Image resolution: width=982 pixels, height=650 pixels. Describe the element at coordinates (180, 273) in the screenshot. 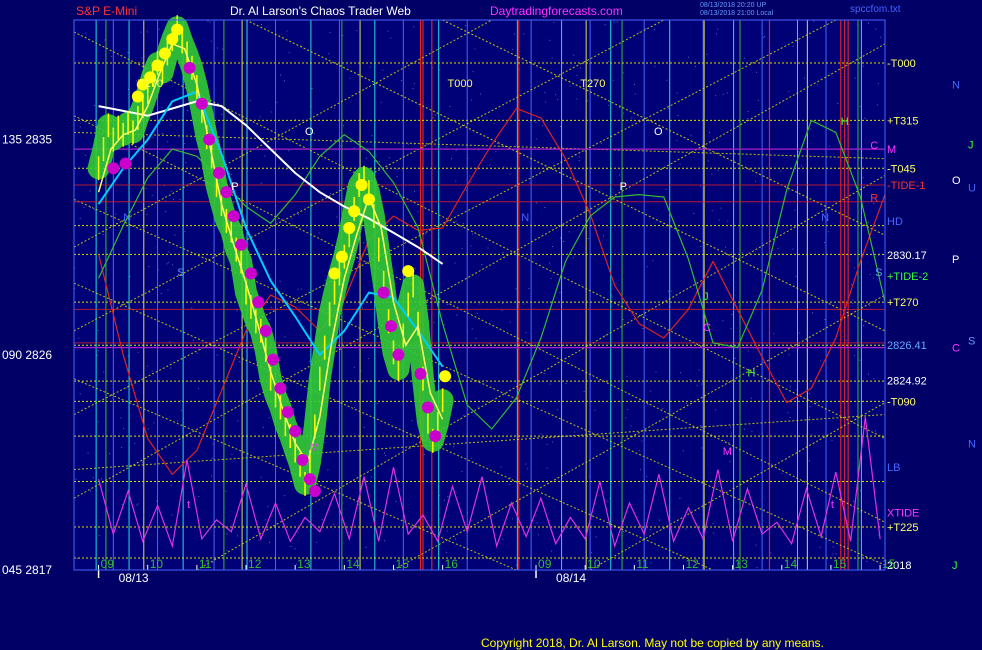

I see `plot-letter: S` at that location.